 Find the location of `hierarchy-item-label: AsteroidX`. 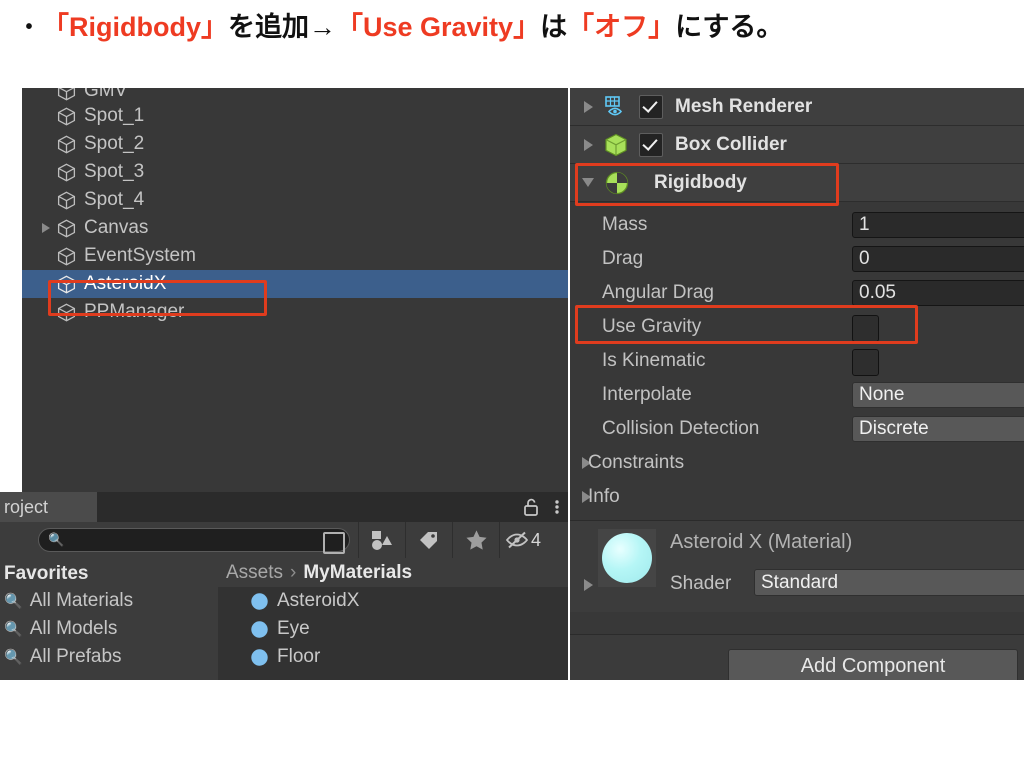

hierarchy-item-label: AsteroidX is located at coordinates (125, 283).